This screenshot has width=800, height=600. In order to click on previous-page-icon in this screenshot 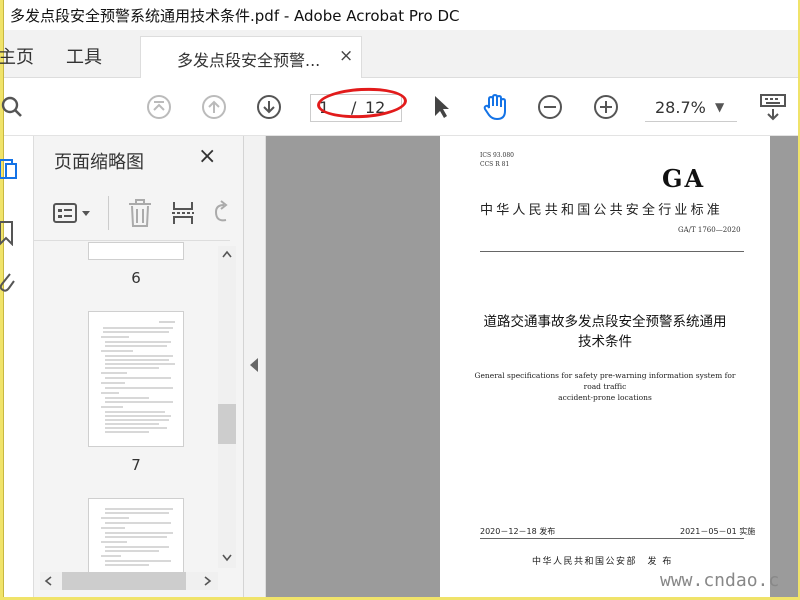, I will do `click(214, 107)`.